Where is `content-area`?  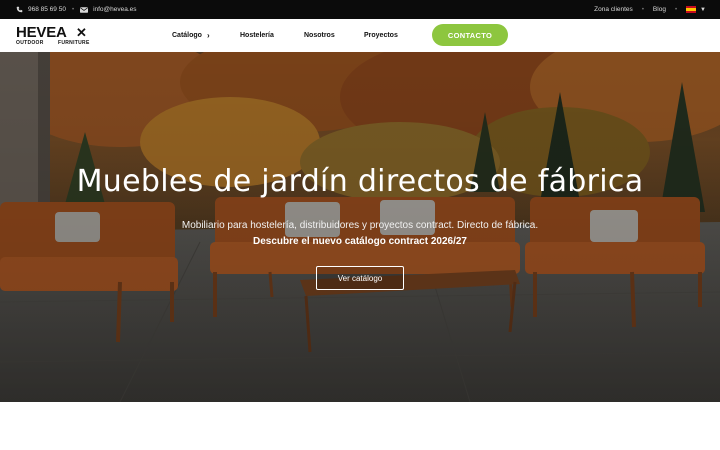
content-area is located at coordinates (360, 426).